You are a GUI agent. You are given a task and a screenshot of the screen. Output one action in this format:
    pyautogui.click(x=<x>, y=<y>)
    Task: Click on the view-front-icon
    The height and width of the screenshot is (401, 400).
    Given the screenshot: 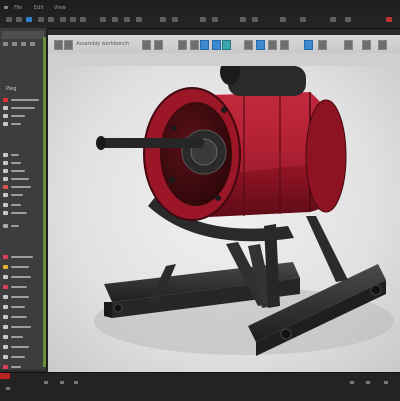 What is the action you would take?
    pyautogui.click(x=260, y=45)
    